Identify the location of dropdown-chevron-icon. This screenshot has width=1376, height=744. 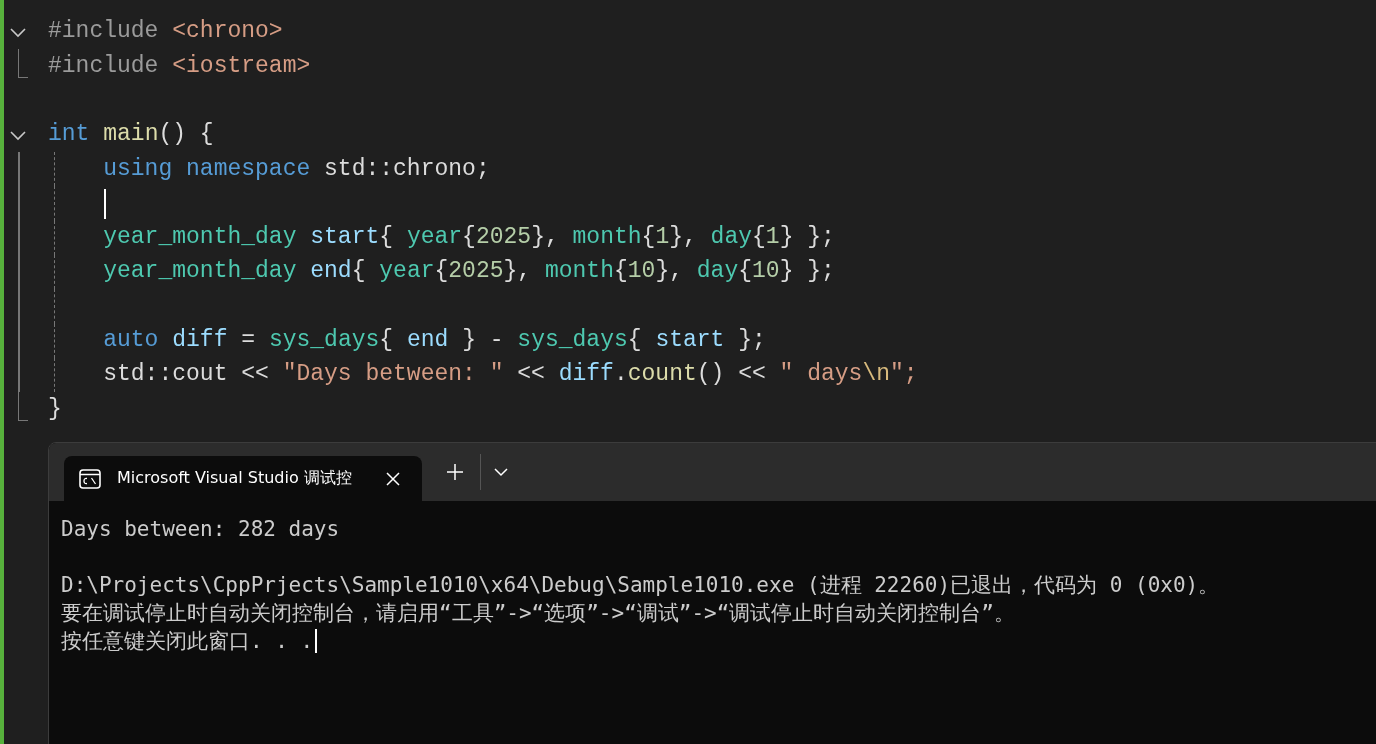
(501, 472).